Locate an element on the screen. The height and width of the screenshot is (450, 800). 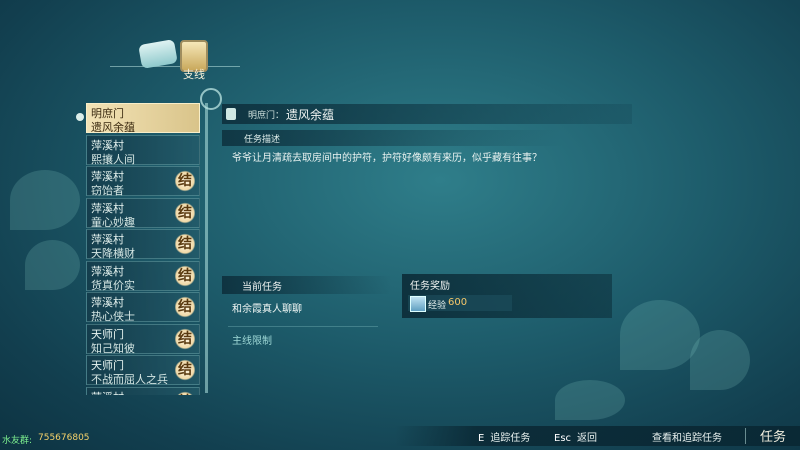
selection-indicator is located at coordinates (80, 117).